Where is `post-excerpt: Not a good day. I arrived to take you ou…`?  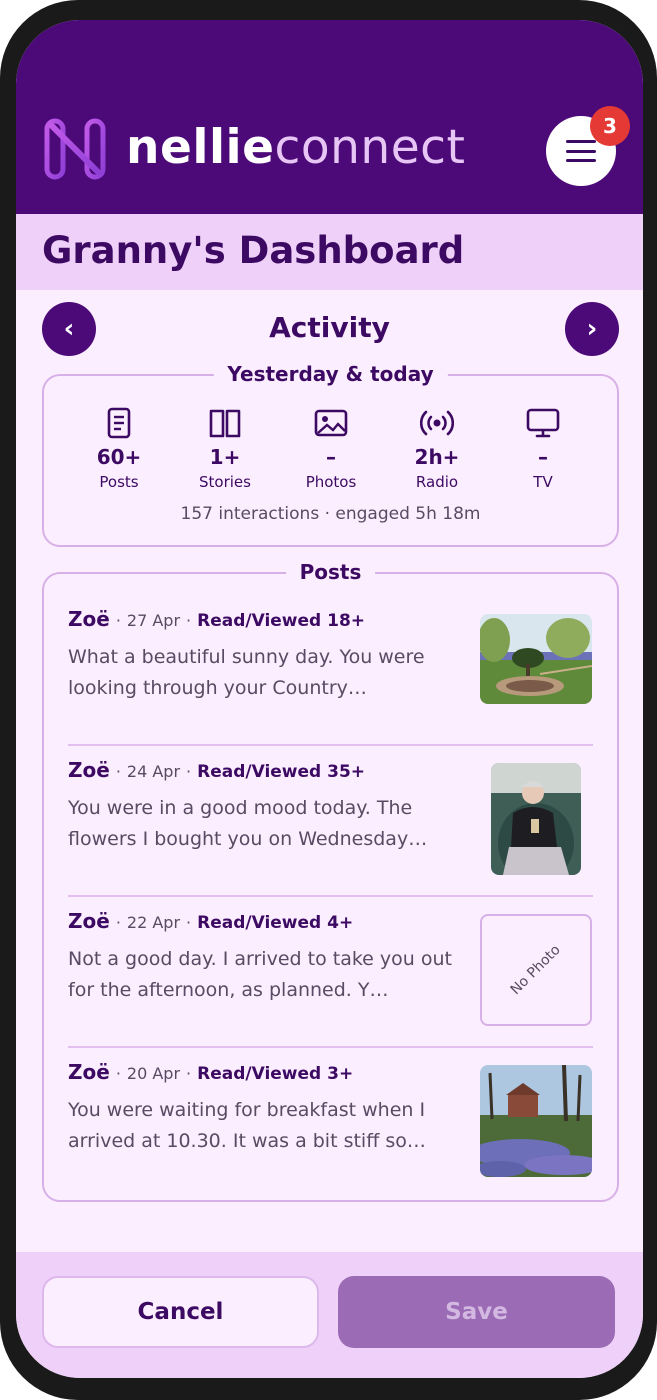
post-excerpt: Not a good day. I arrived to take you ou… is located at coordinates (260, 974).